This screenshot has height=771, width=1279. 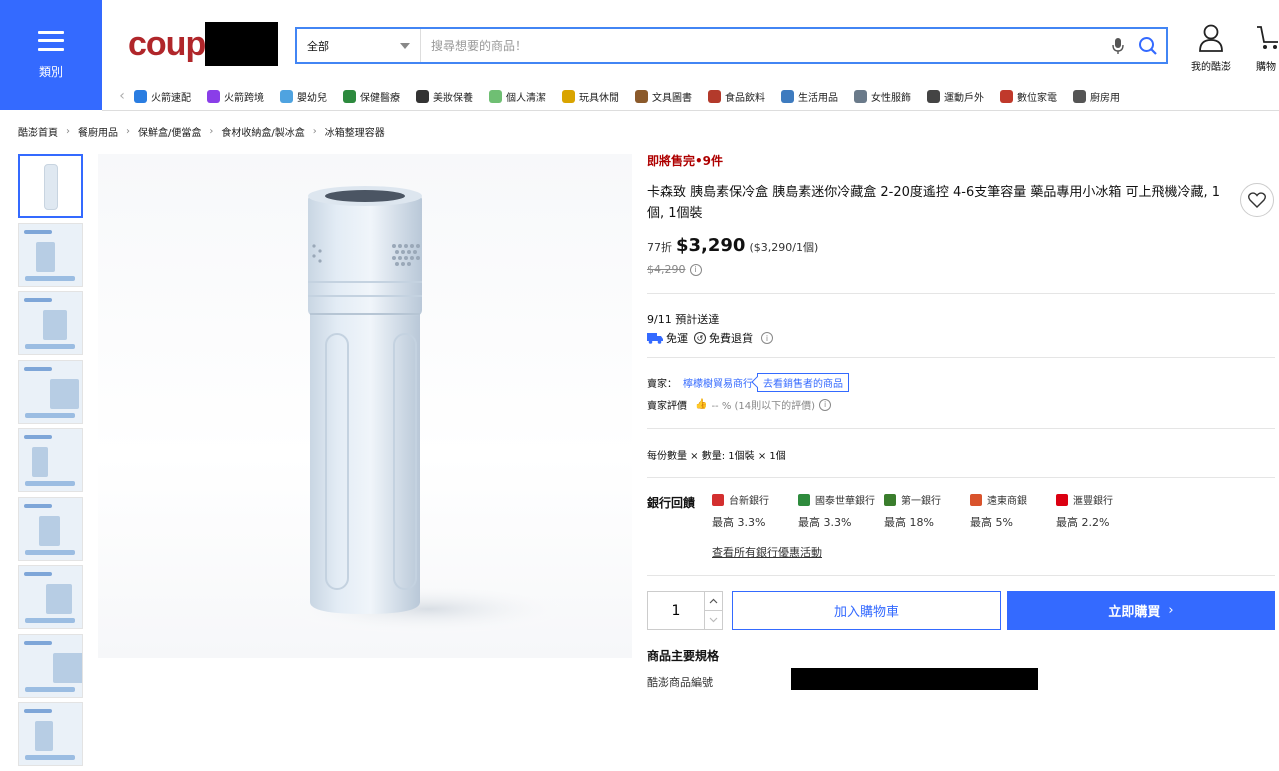 I want to click on category-nav-item: 保健醫療, so click(x=371, y=96).